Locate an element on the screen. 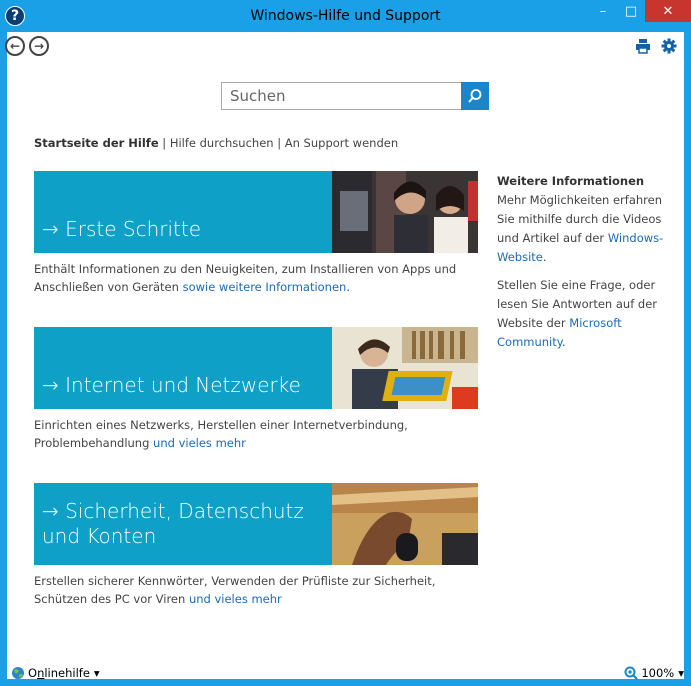 This screenshot has height=686, width=691. student-with-laptop-photo is located at coordinates (405, 368).